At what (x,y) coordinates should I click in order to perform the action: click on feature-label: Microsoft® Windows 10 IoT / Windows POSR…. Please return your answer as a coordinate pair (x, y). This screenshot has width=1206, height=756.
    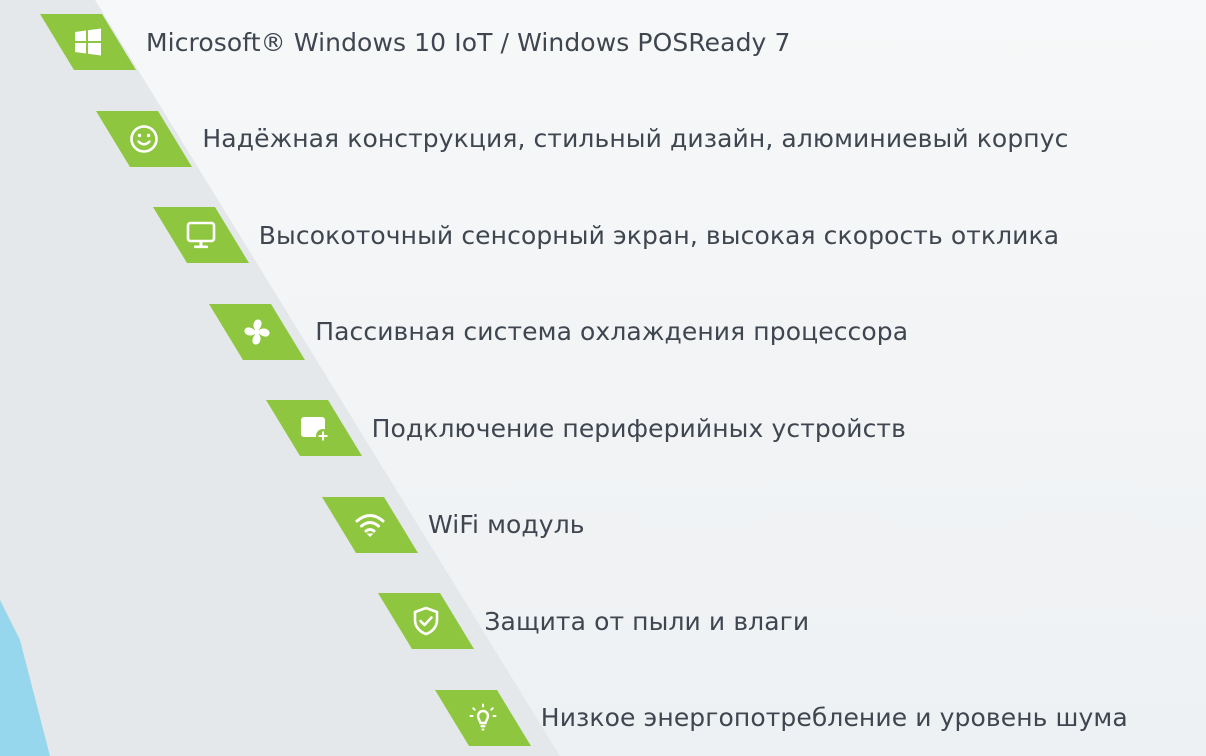
    Looking at the image, I should click on (468, 42).